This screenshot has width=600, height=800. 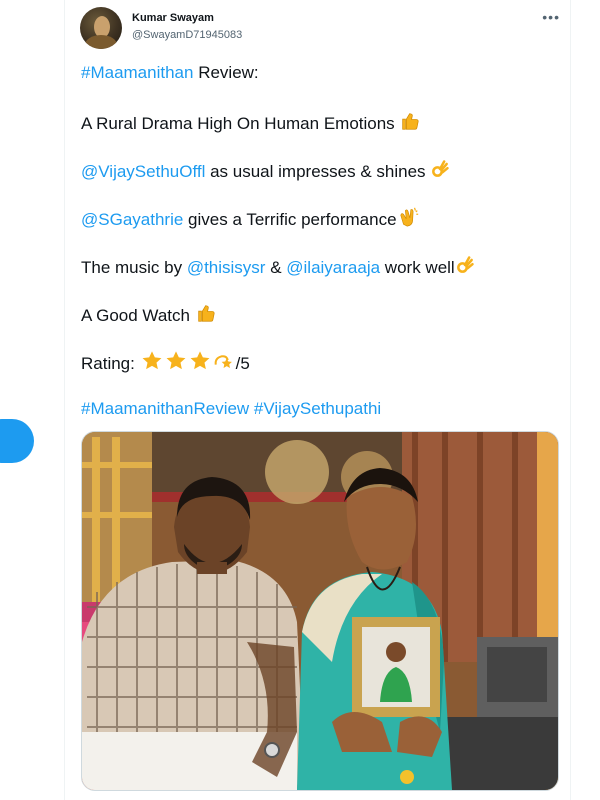 I want to click on avatar, so click(x=101, y=28).